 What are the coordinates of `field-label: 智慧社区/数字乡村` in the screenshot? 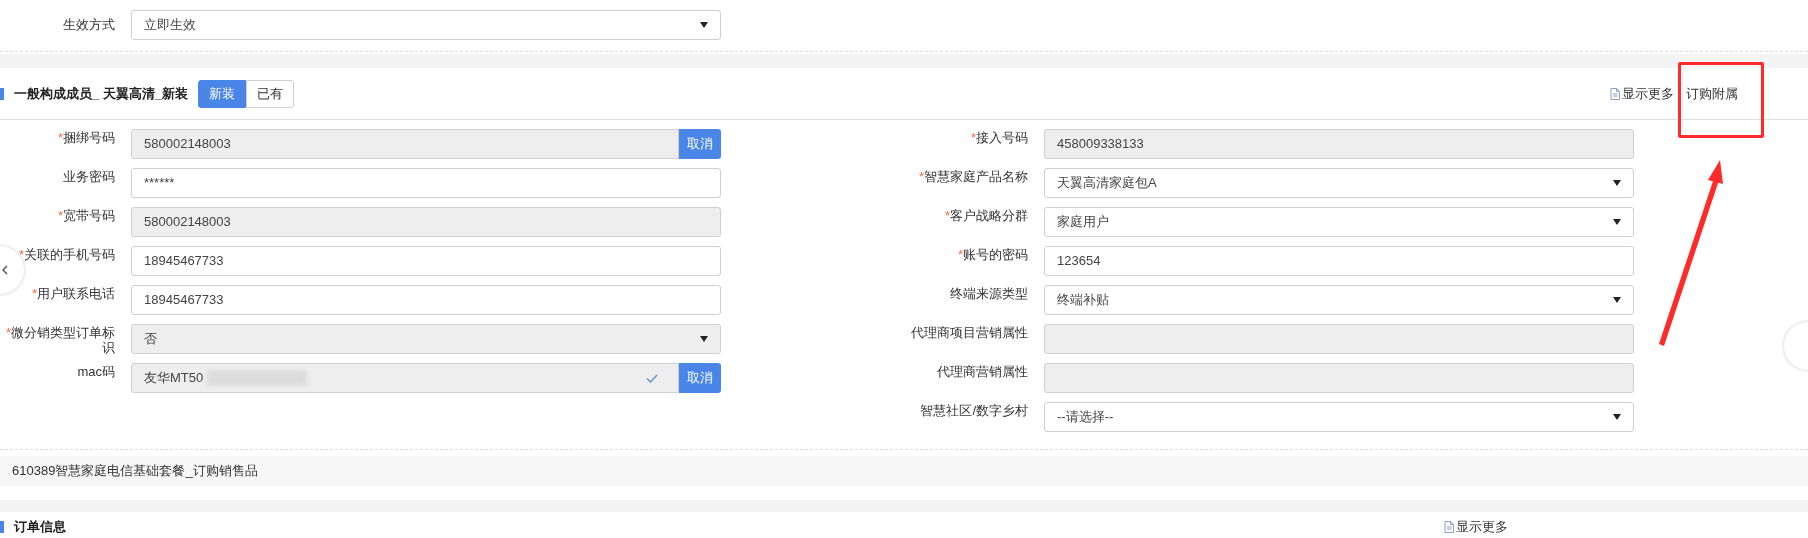 It's located at (973, 410).